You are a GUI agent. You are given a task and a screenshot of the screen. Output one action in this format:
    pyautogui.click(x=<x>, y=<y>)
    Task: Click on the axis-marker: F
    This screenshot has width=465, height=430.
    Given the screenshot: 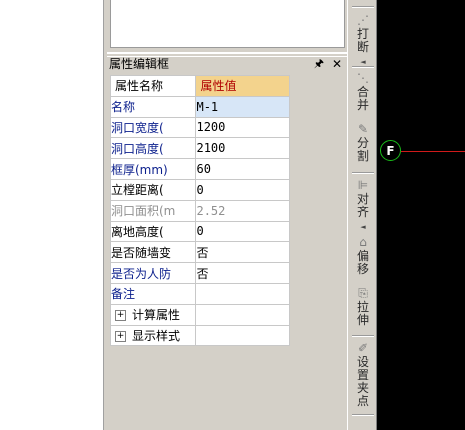 What is the action you would take?
    pyautogui.click(x=390, y=150)
    